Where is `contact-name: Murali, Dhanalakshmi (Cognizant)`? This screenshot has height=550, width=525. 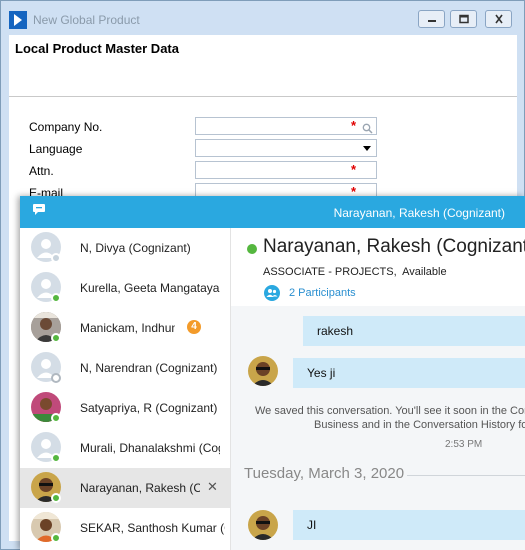
contact-name: Murali, Dhanalakshmi (Cognizant) is located at coordinates (150, 448).